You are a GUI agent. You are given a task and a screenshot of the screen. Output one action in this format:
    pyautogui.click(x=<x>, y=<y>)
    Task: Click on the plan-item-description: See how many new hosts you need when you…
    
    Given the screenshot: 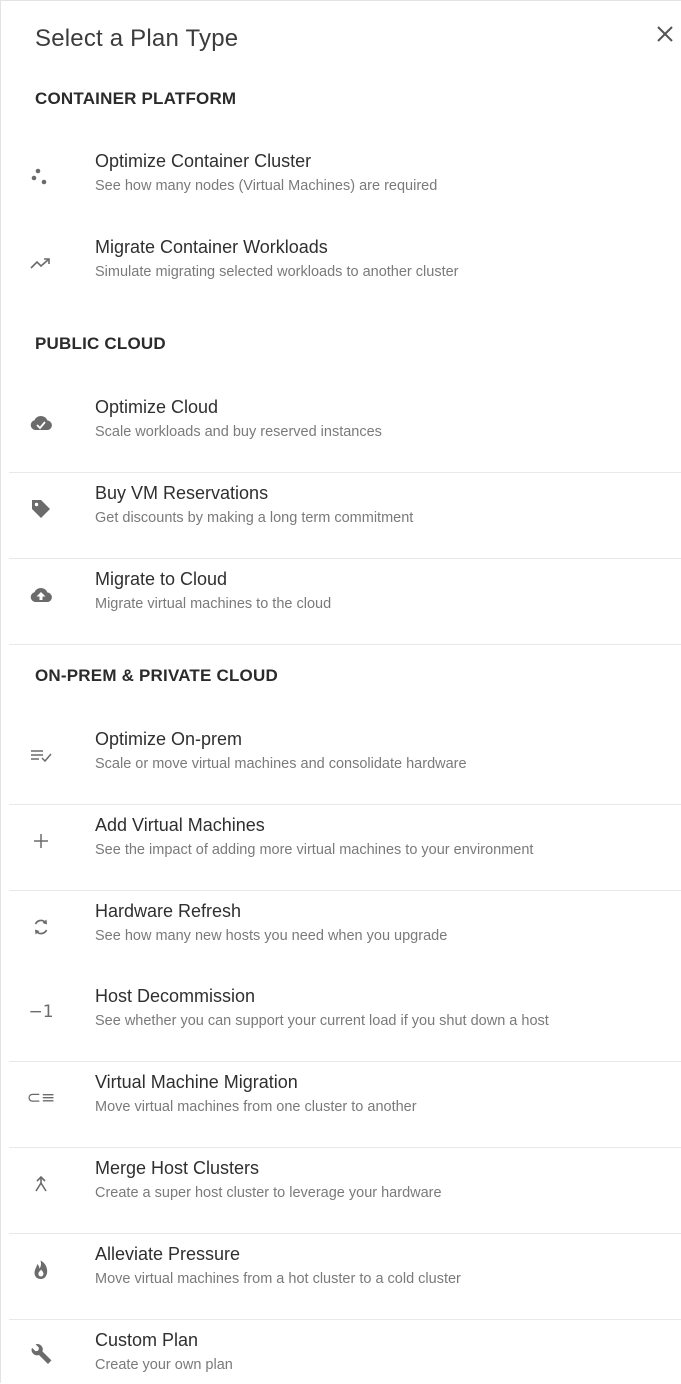 What is the action you would take?
    pyautogui.click(x=271, y=936)
    